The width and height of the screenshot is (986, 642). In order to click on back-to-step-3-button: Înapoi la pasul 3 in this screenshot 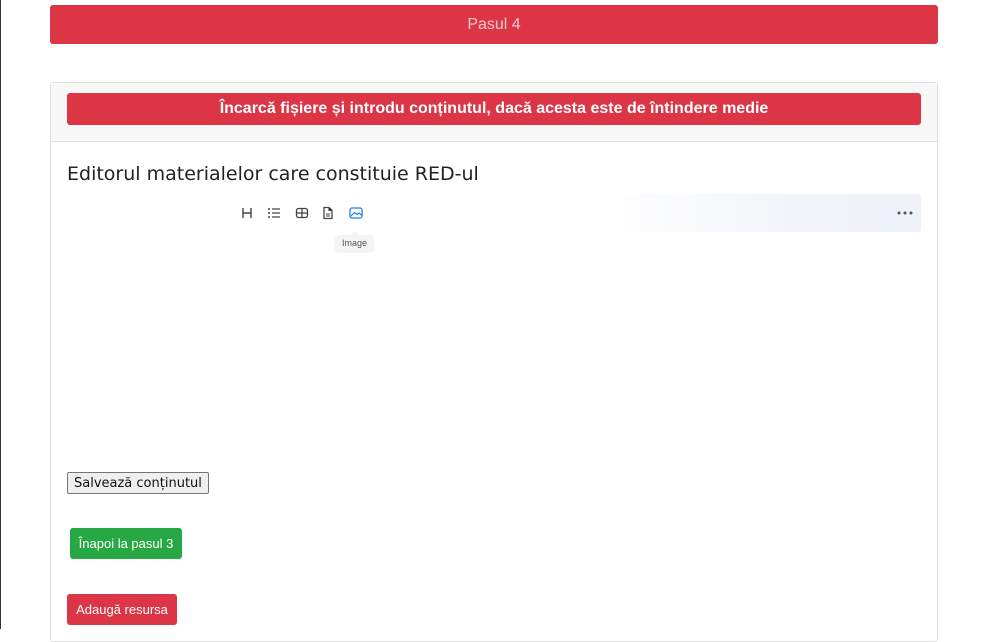, I will do `click(126, 543)`.